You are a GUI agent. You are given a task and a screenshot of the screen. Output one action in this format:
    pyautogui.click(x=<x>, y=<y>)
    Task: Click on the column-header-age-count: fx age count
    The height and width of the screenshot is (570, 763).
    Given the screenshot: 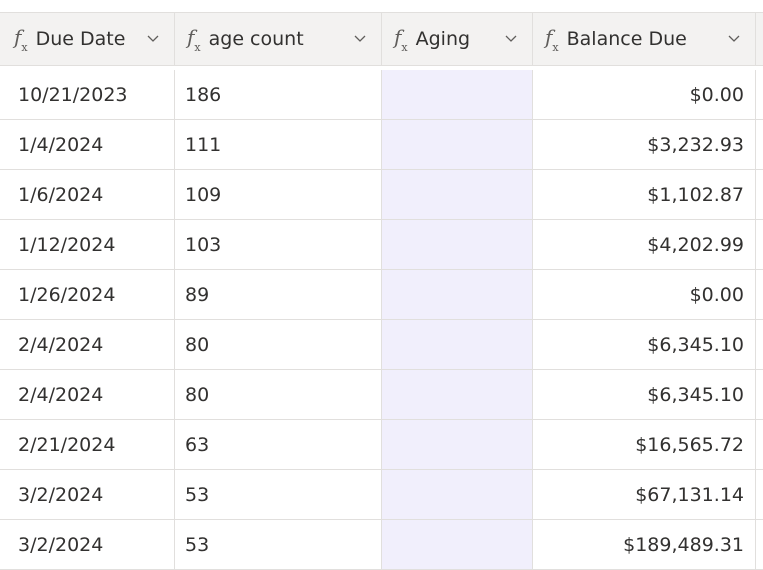 What is the action you would take?
    pyautogui.click(x=278, y=39)
    